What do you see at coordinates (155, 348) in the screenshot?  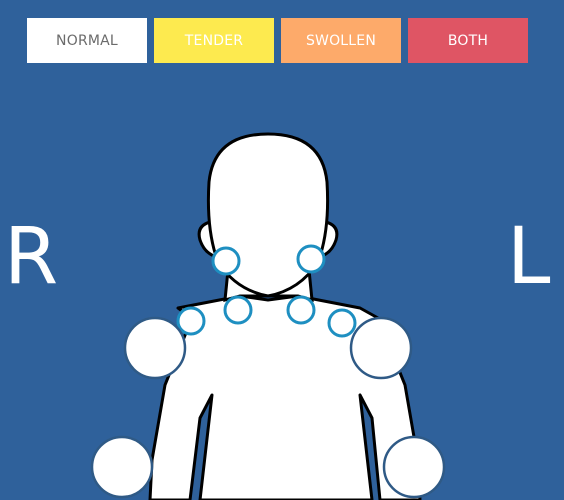 I see `shoulder-joint-right` at bounding box center [155, 348].